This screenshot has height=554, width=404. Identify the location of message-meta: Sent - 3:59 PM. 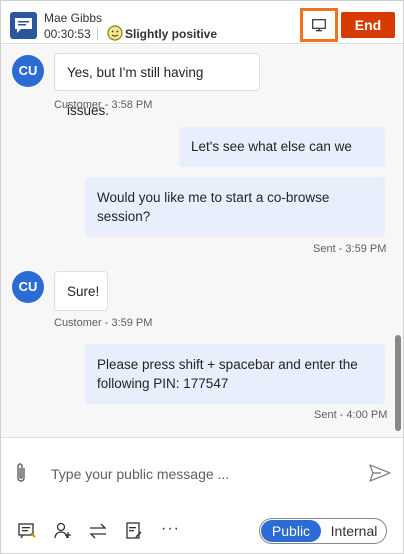
(350, 249).